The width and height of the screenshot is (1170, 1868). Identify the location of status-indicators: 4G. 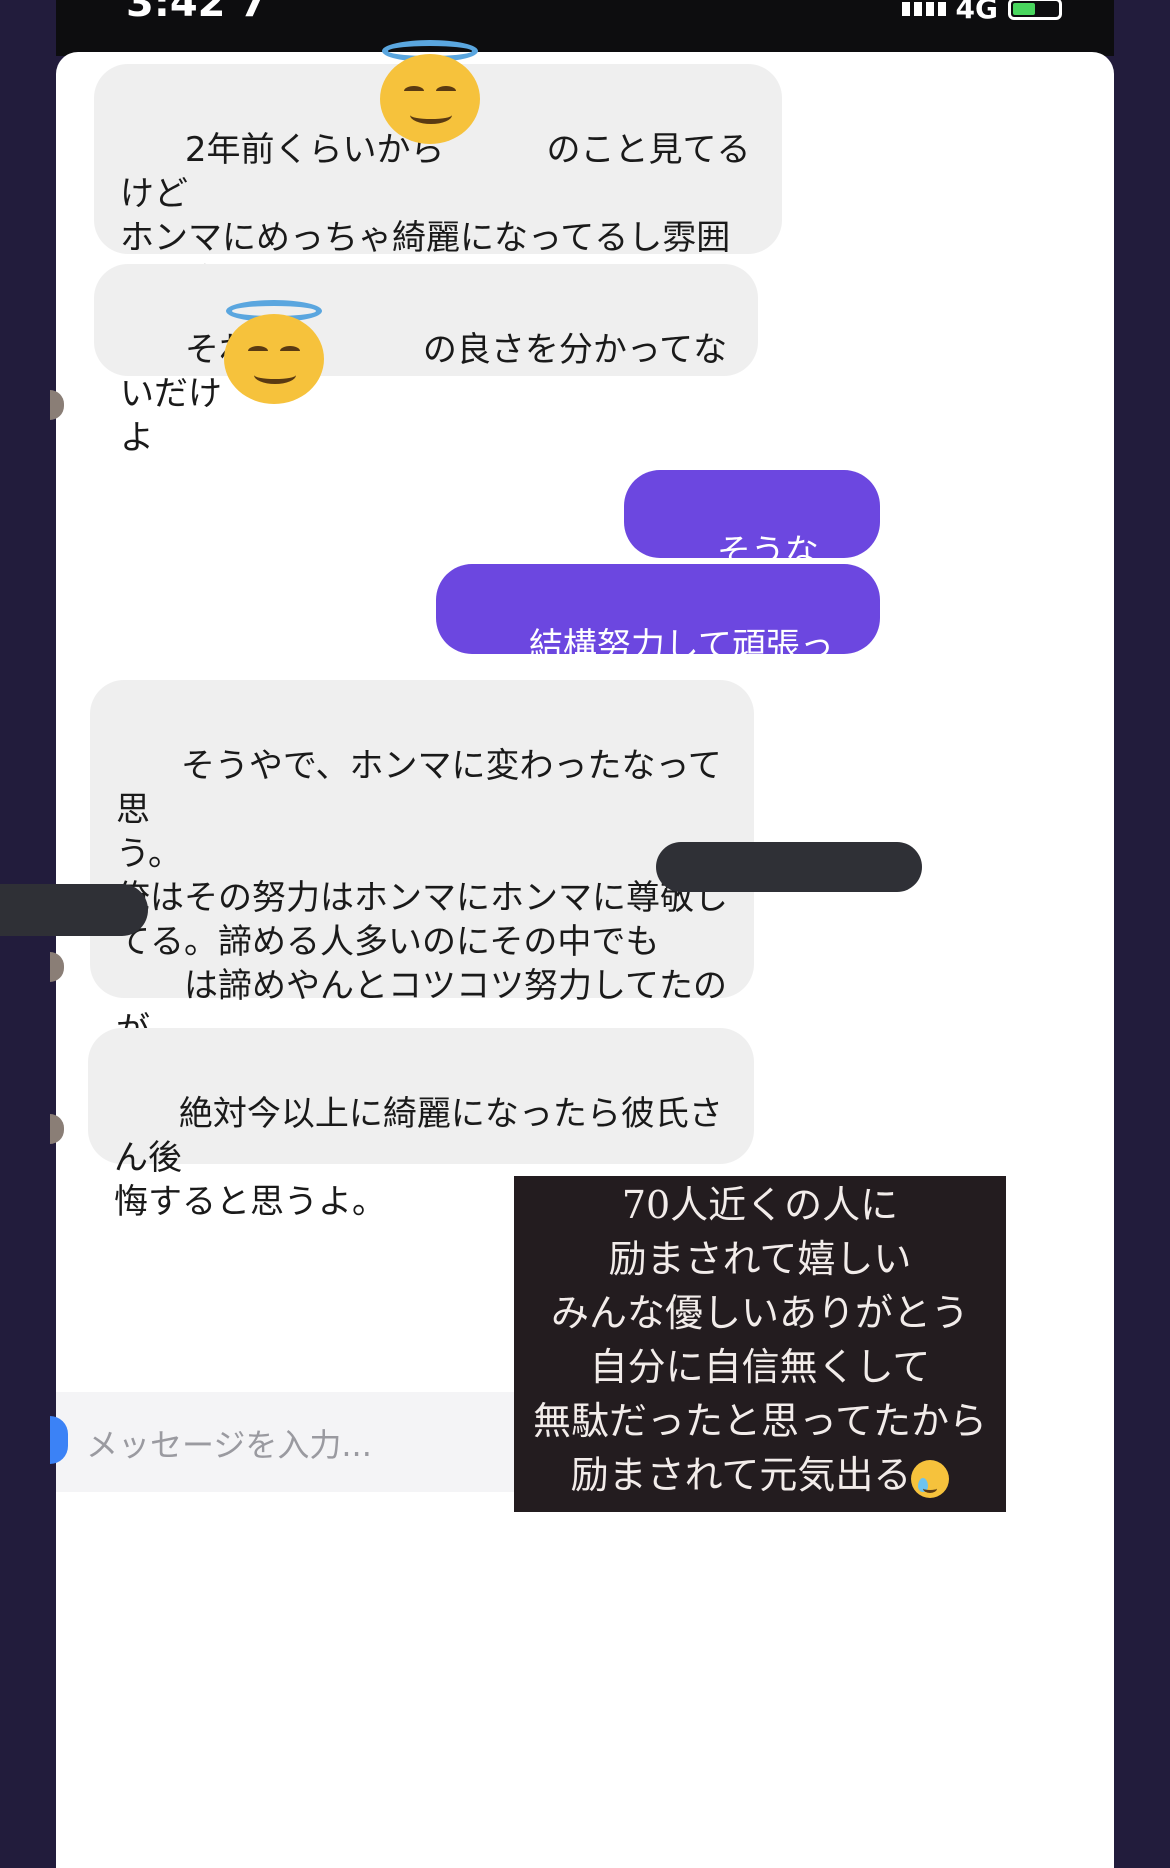
(981, 12).